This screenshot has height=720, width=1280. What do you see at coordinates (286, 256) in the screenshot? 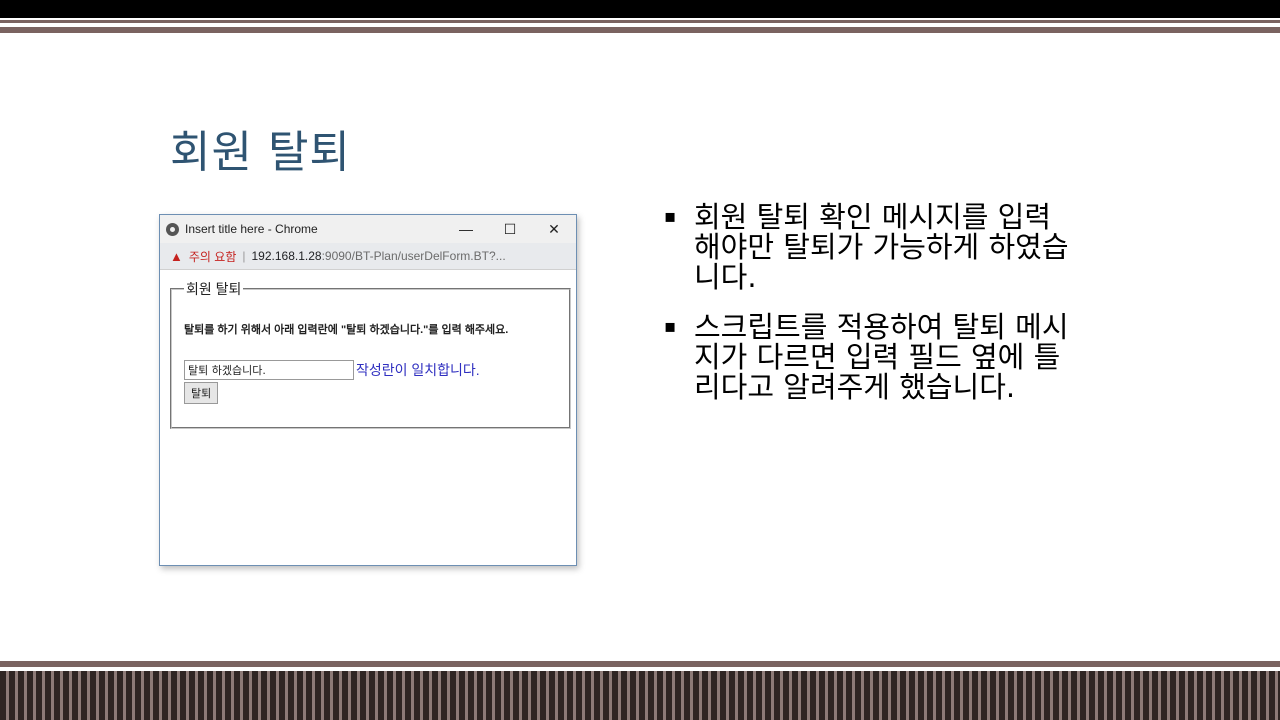
I see `url-host: 192.168.1.28` at bounding box center [286, 256].